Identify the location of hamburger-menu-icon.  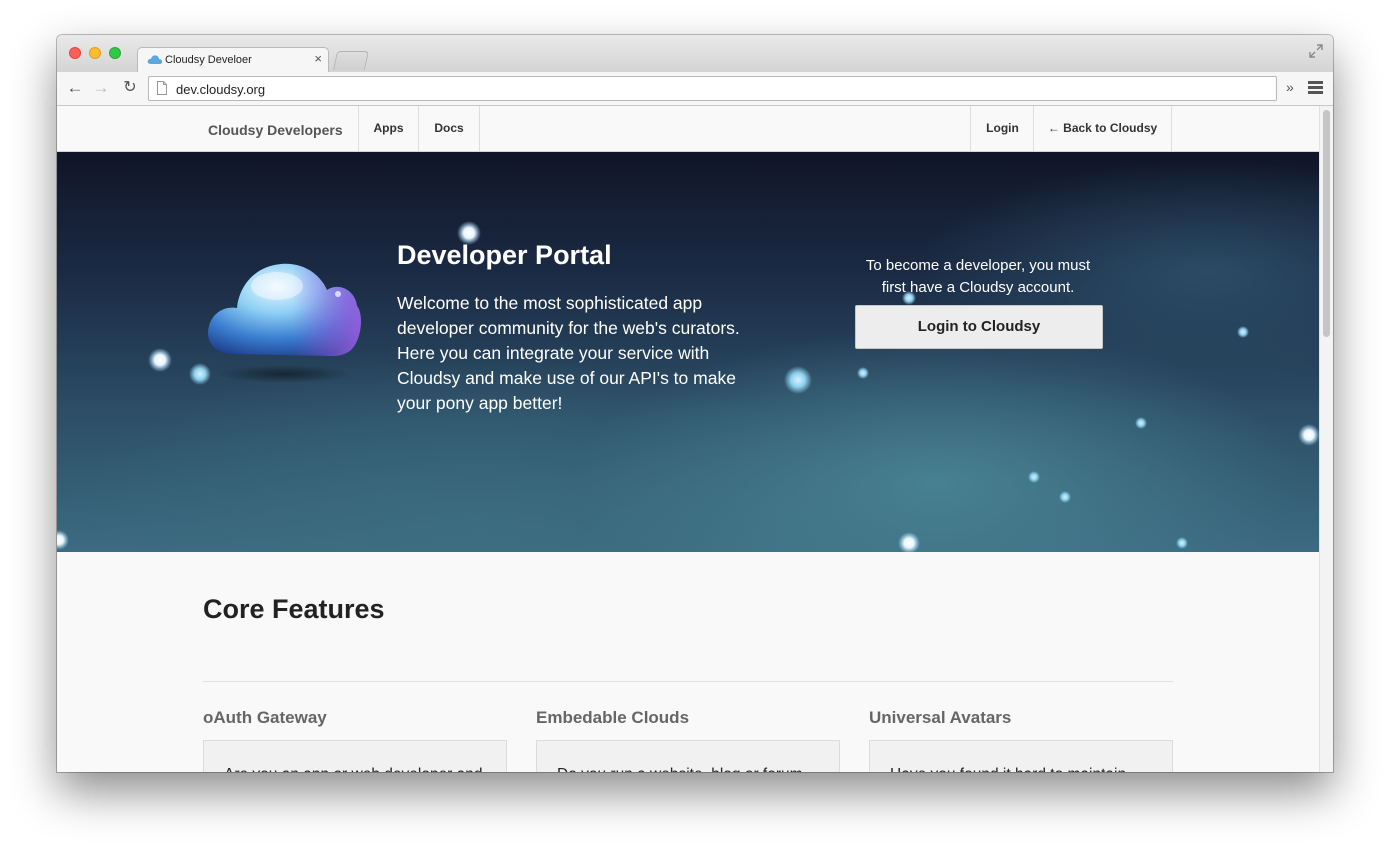
(1315, 88).